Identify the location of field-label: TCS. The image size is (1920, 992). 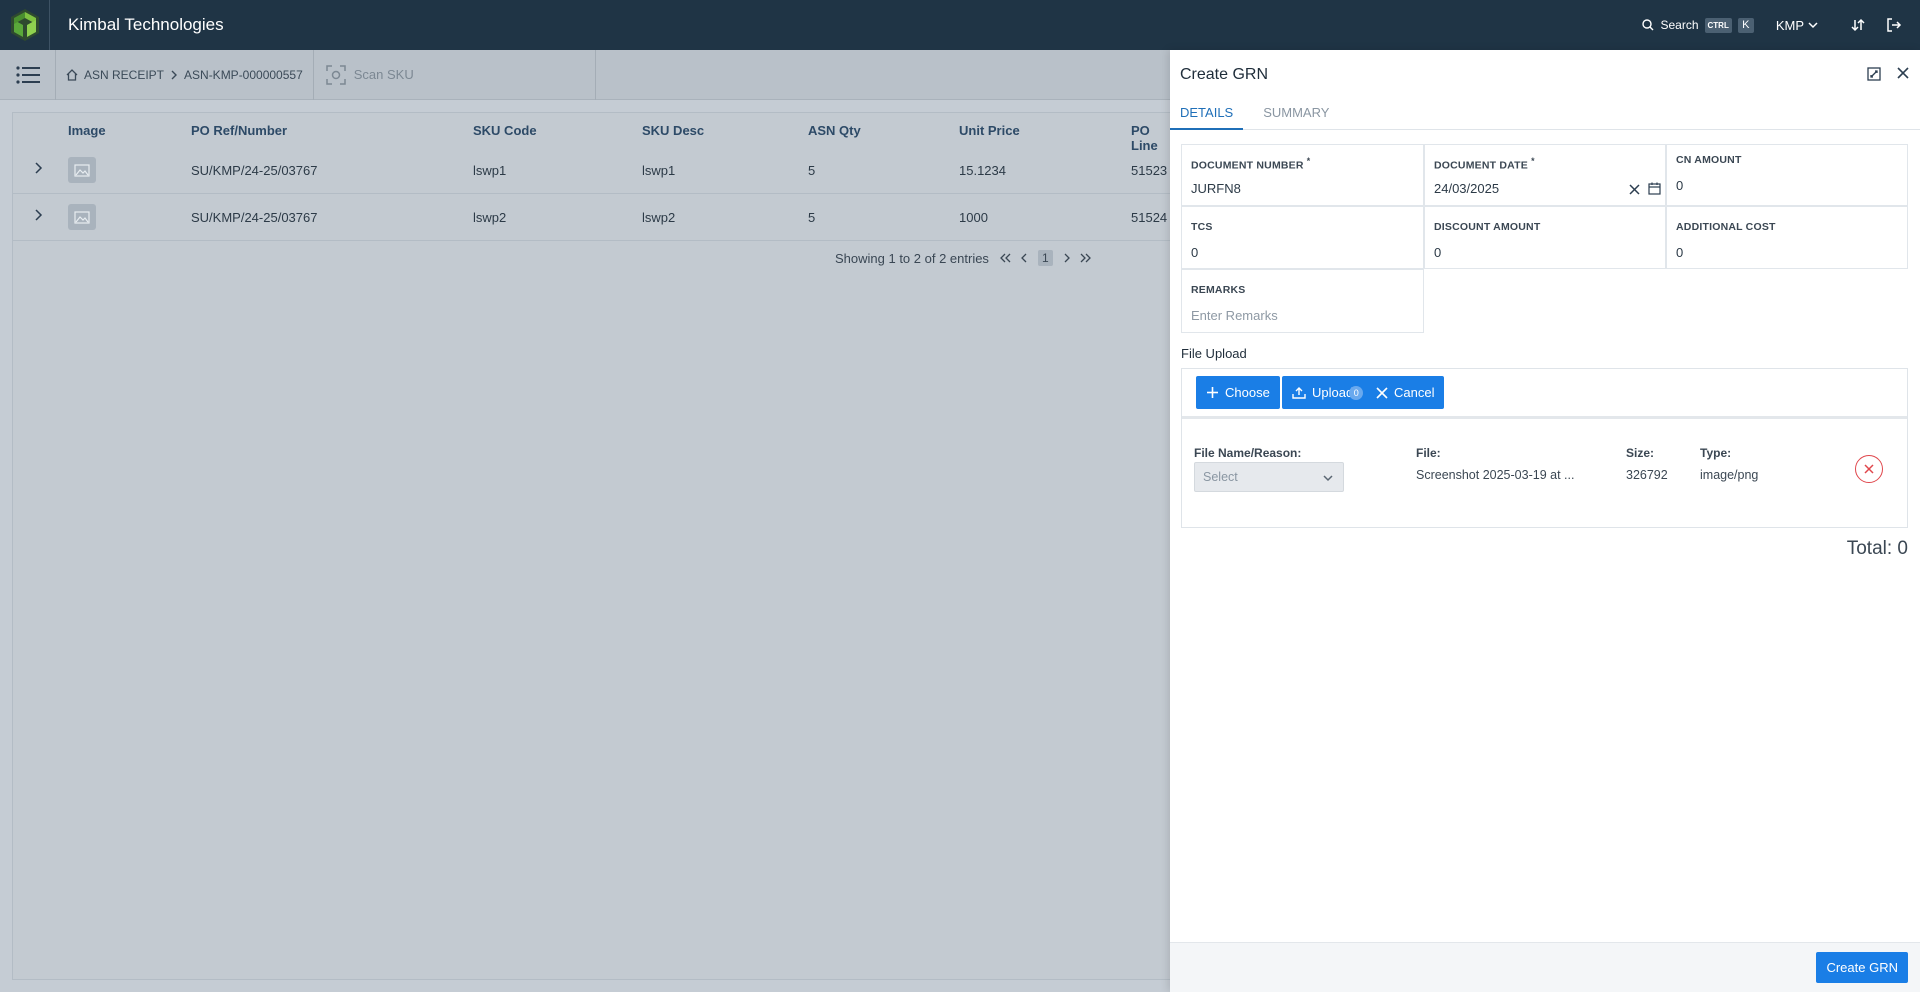
(1202, 227).